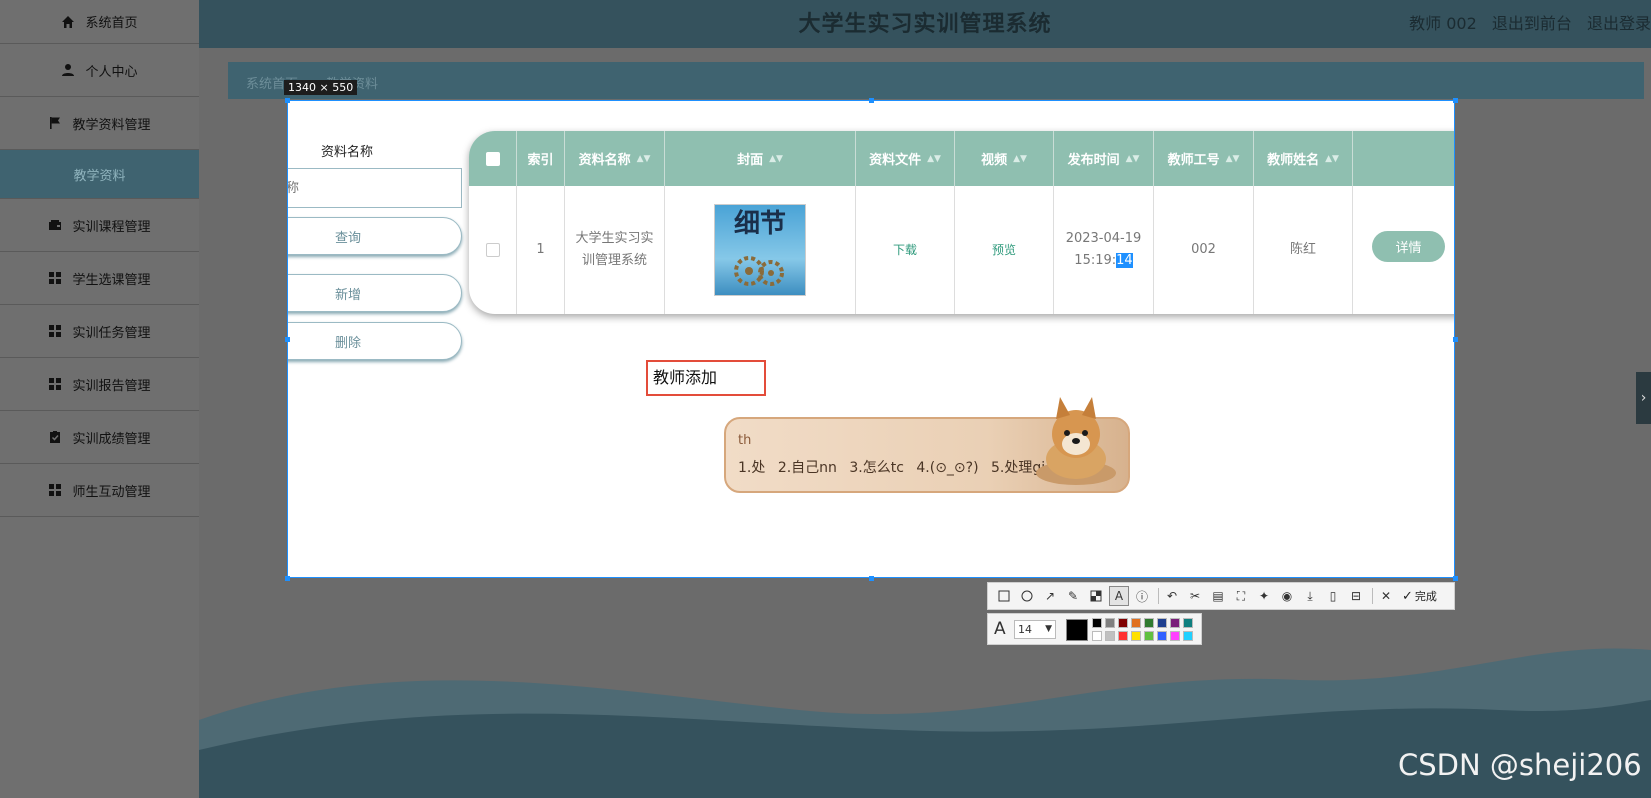  Describe the element at coordinates (1386, 596) in the screenshot. I see `close-icon: ✕` at that location.